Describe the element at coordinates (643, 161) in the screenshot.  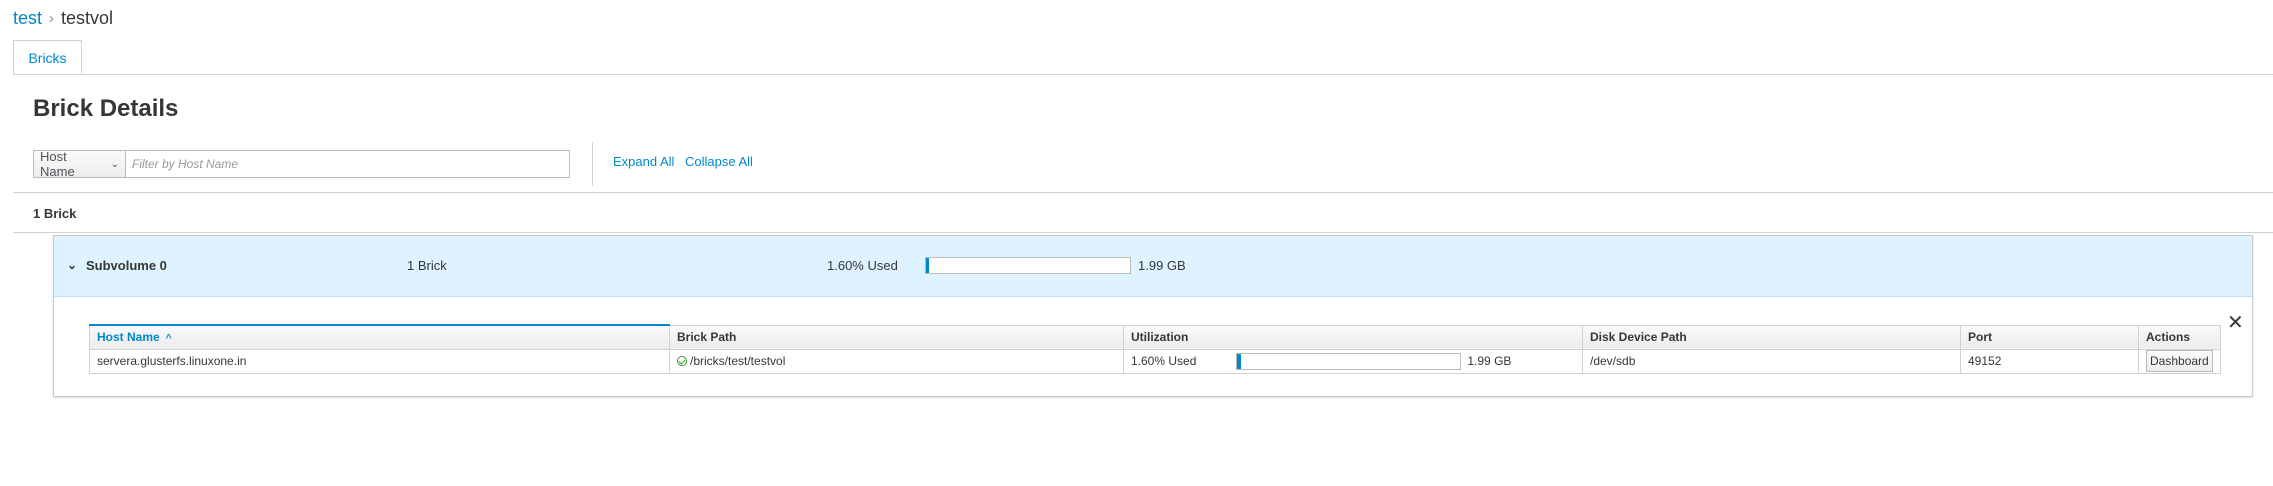
I see `expand-all-link: Expand All` at that location.